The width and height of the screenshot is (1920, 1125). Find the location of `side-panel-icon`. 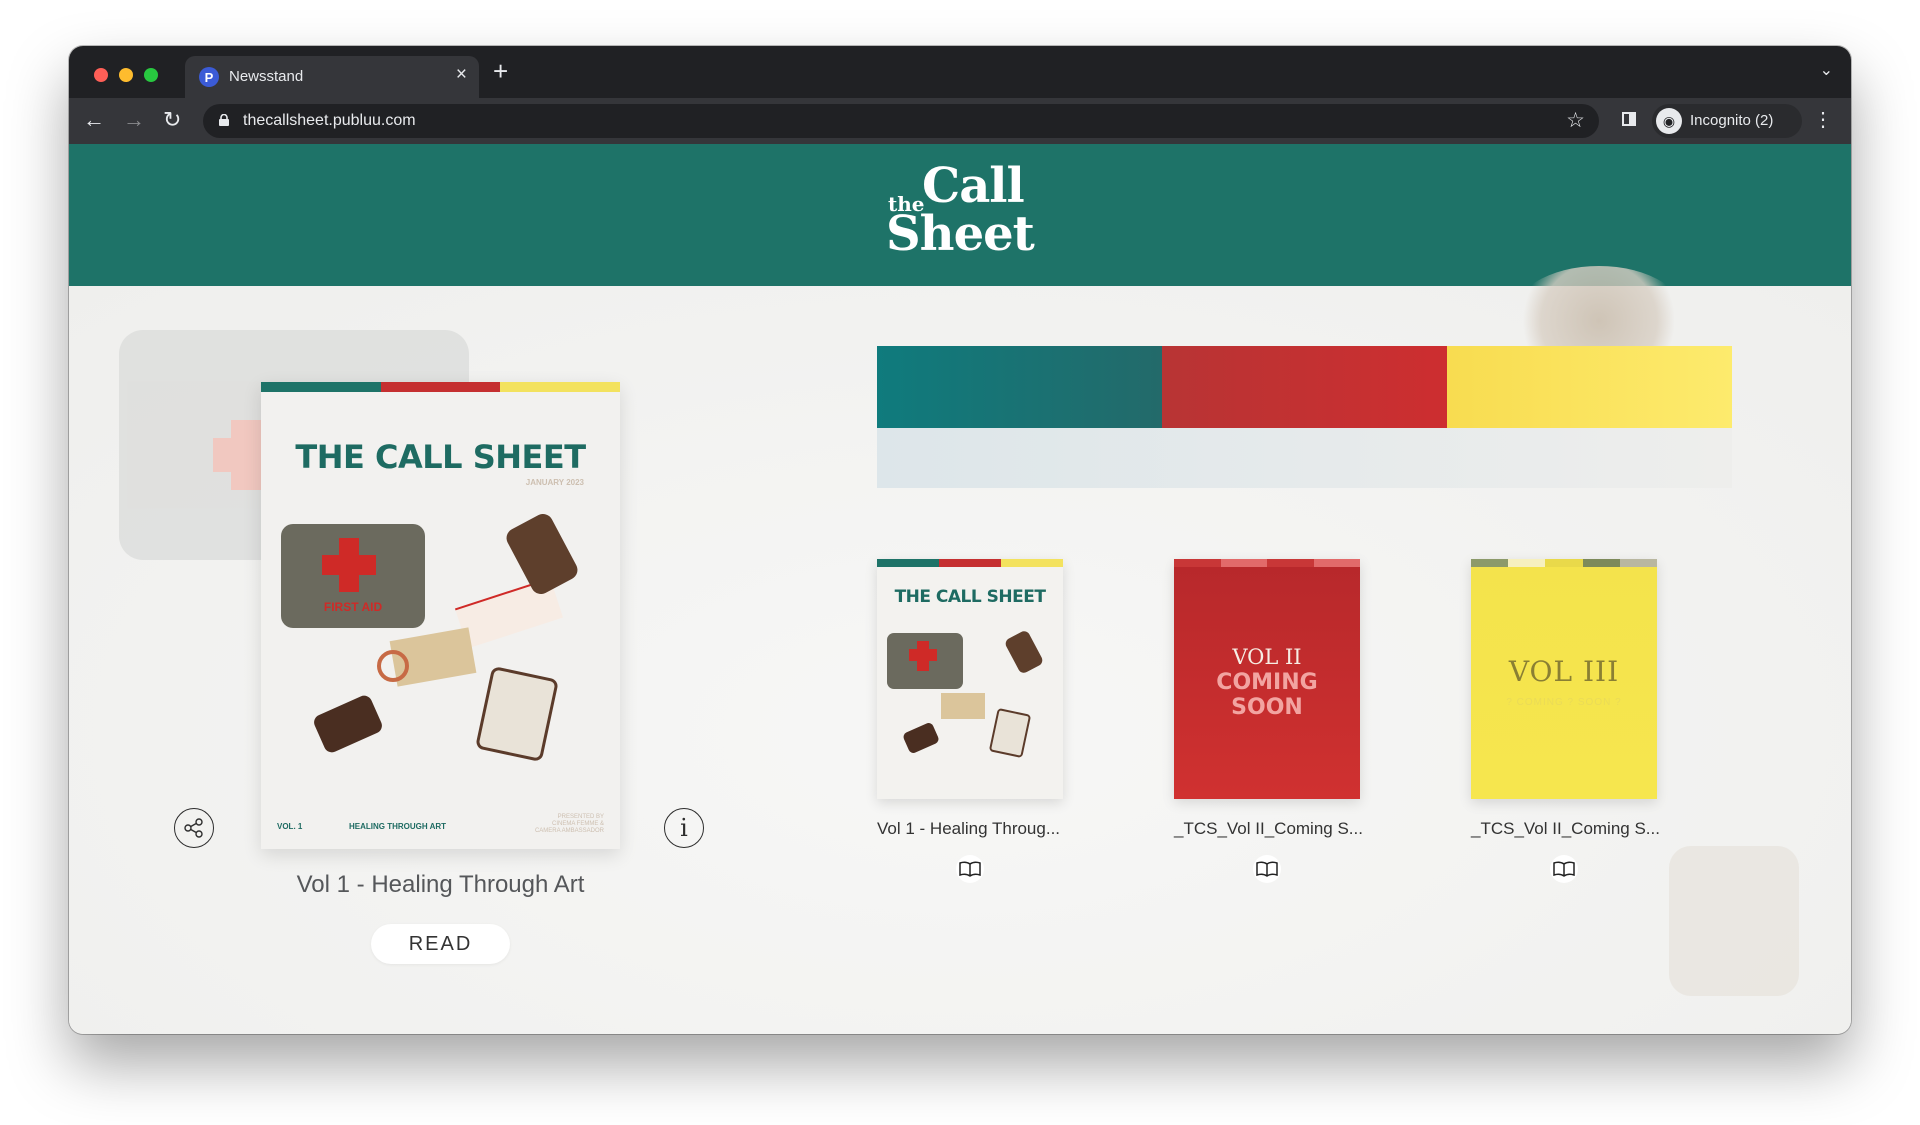

side-panel-icon is located at coordinates (1629, 119).